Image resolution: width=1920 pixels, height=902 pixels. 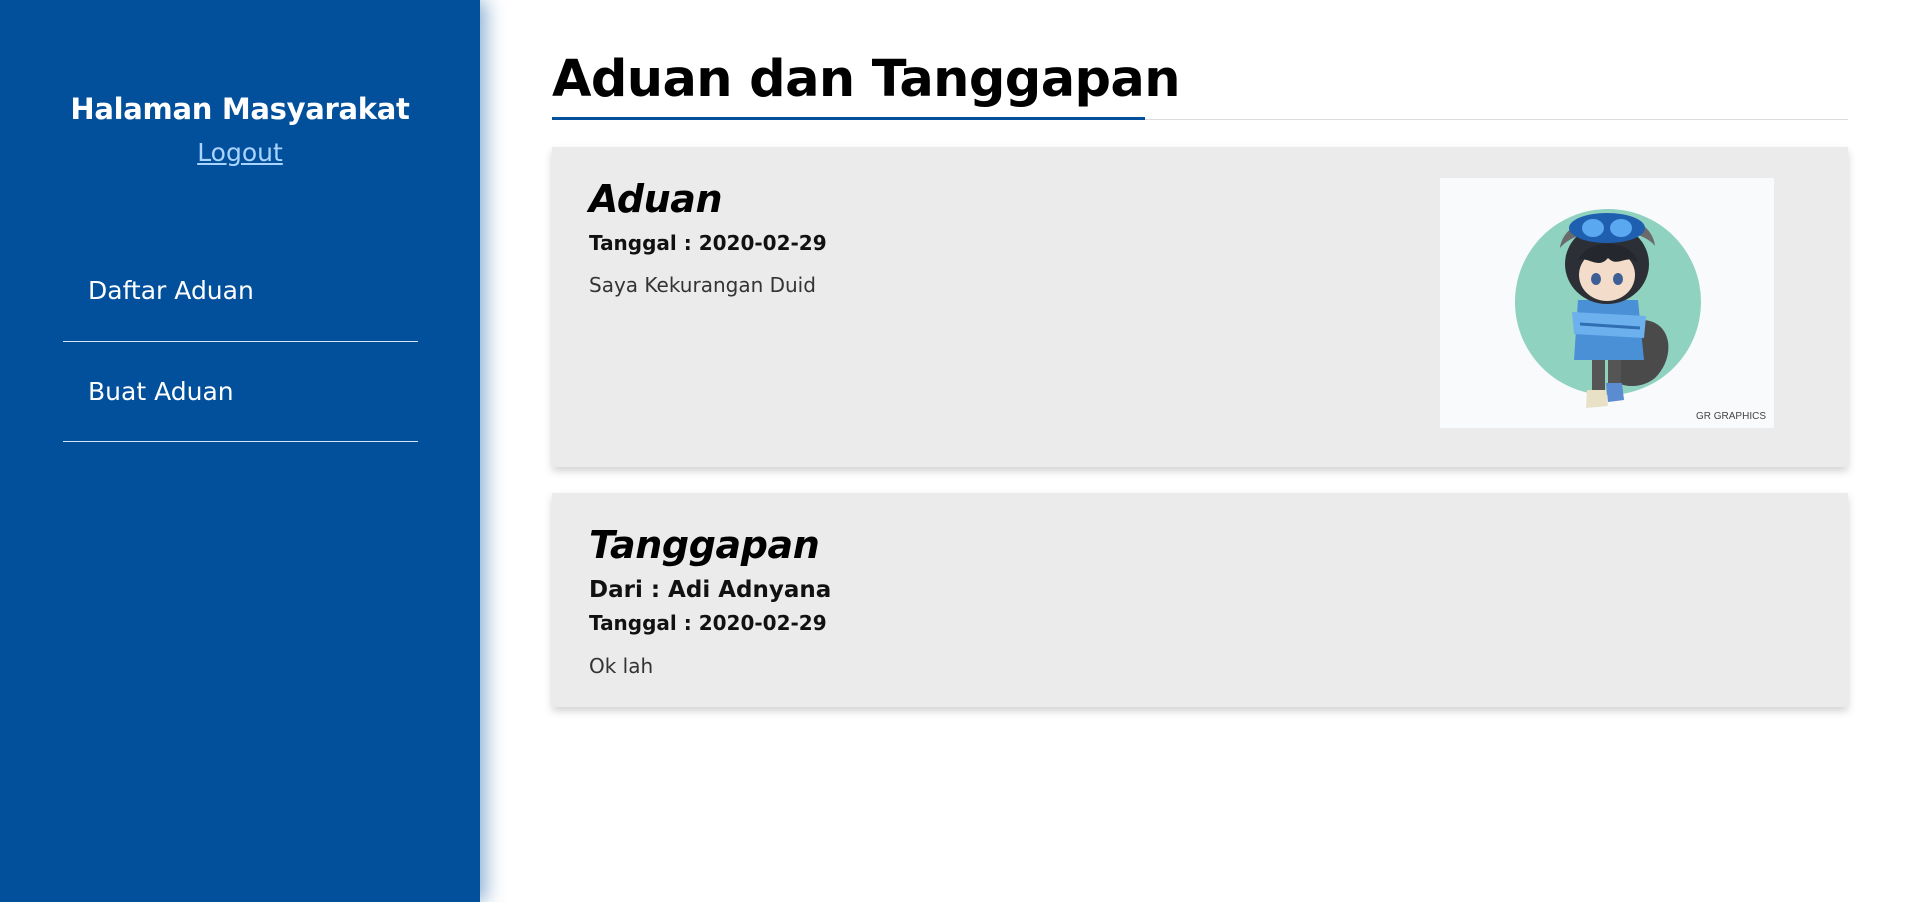 I want to click on sidebar-item-buat-aduan: Buat Aduan, so click(x=240, y=392).